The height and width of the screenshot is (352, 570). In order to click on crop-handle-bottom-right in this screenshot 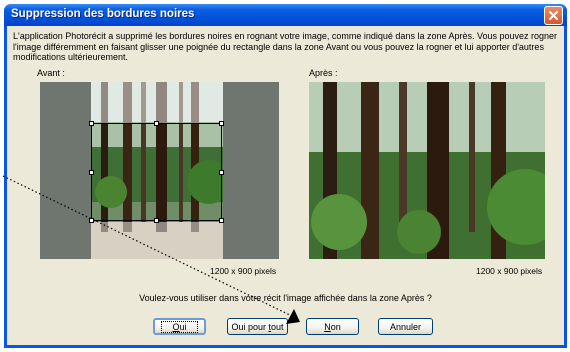, I will do `click(221, 220)`.